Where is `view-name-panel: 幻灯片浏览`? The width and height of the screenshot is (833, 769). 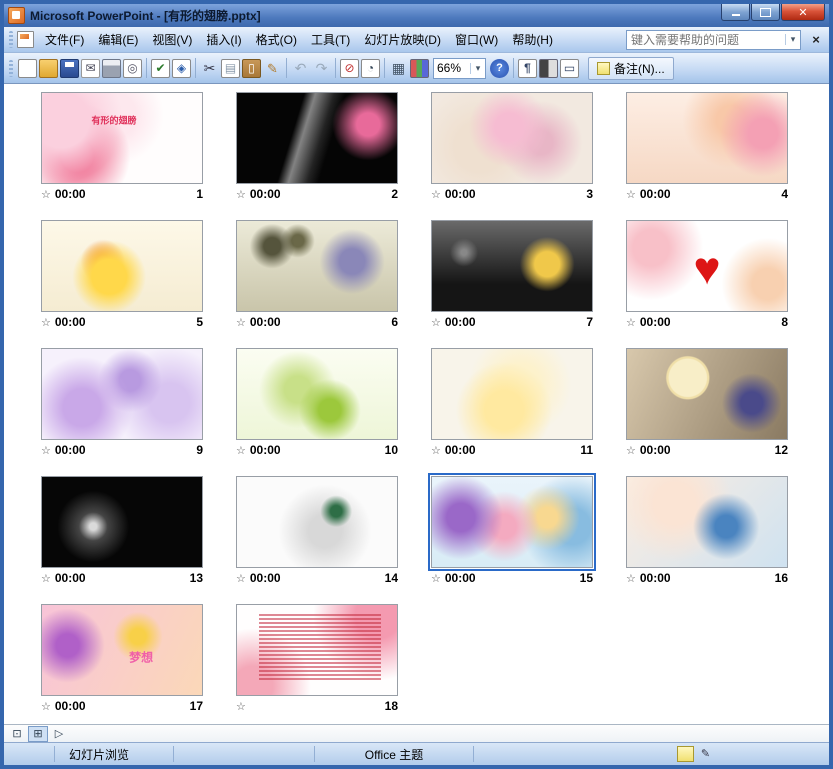
view-name-panel: 幻灯片浏览 is located at coordinates (114, 754).